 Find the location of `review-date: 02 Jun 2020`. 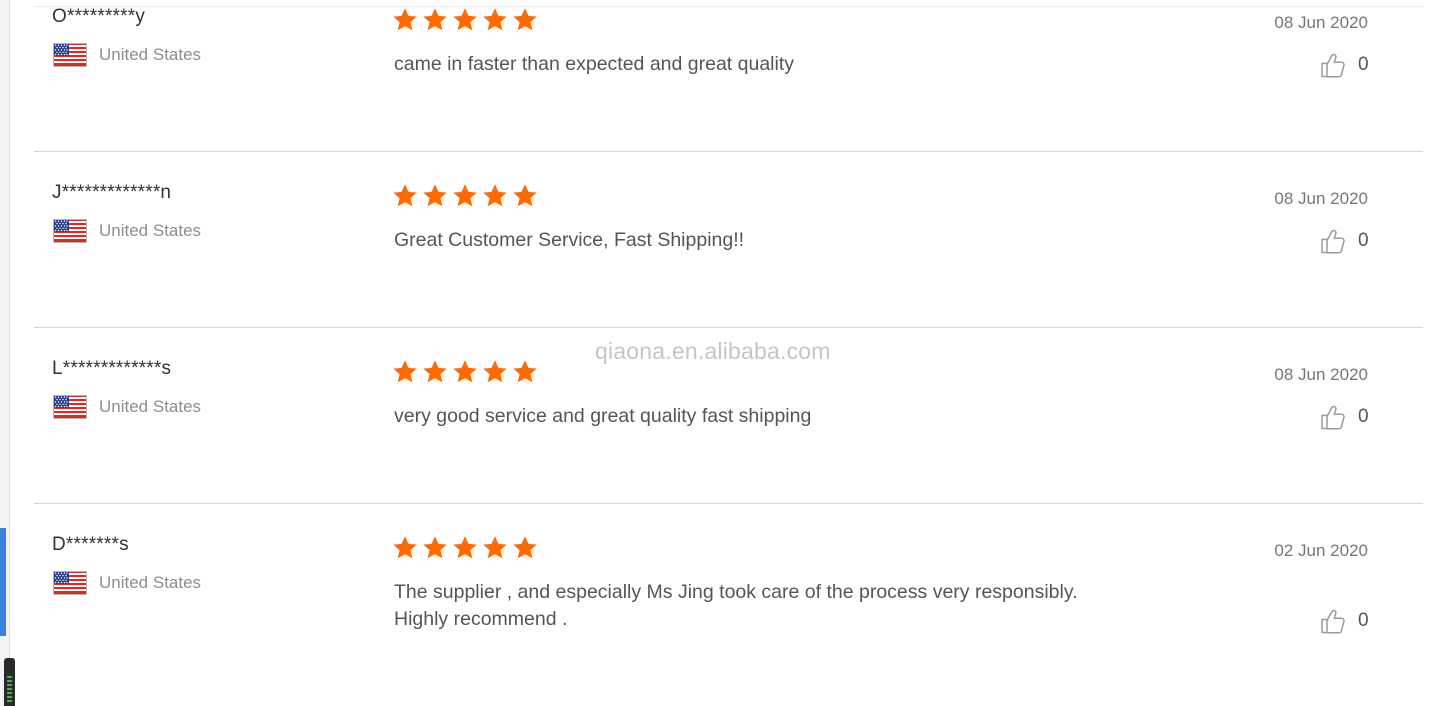

review-date: 02 Jun 2020 is located at coordinates (1321, 550).